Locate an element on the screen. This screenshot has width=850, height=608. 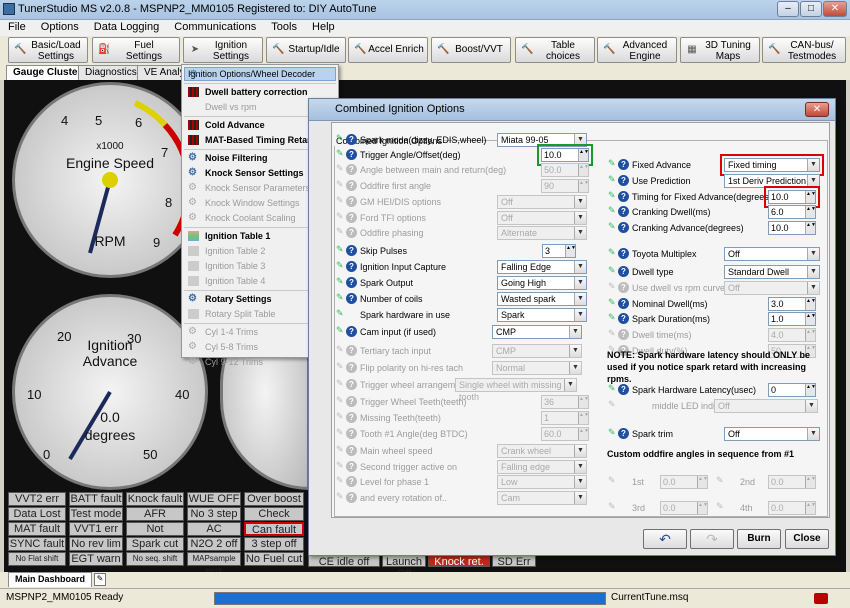
toolbar-button-startup-idle: 🔨 Startup/Idle is located at coordinates (306, 50).